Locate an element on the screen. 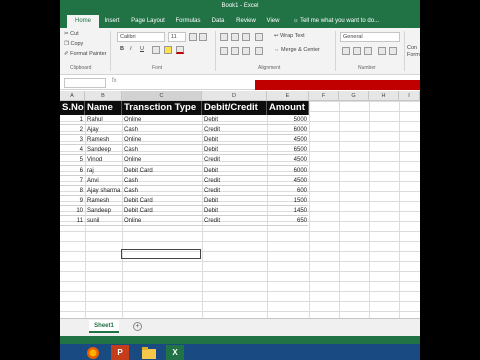 Image resolution: width=480 pixels, height=360 pixels. scissors-icon: ✂ is located at coordinates (66, 34).